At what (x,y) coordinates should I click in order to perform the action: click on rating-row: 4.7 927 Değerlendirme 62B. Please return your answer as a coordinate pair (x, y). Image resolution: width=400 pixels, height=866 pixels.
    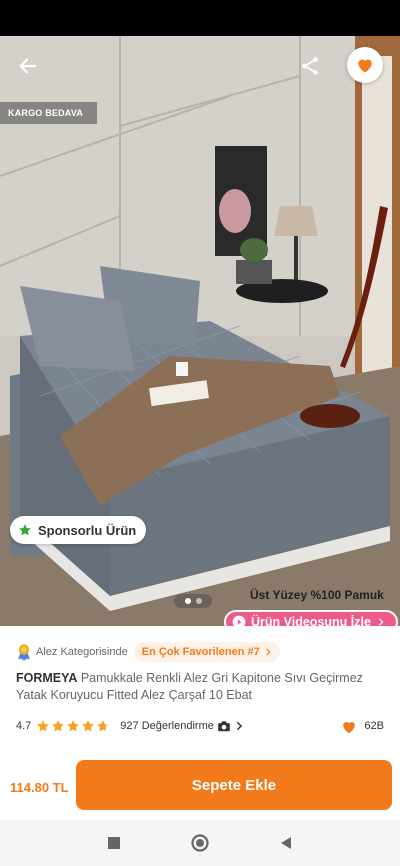
    Looking at the image, I should click on (200, 726).